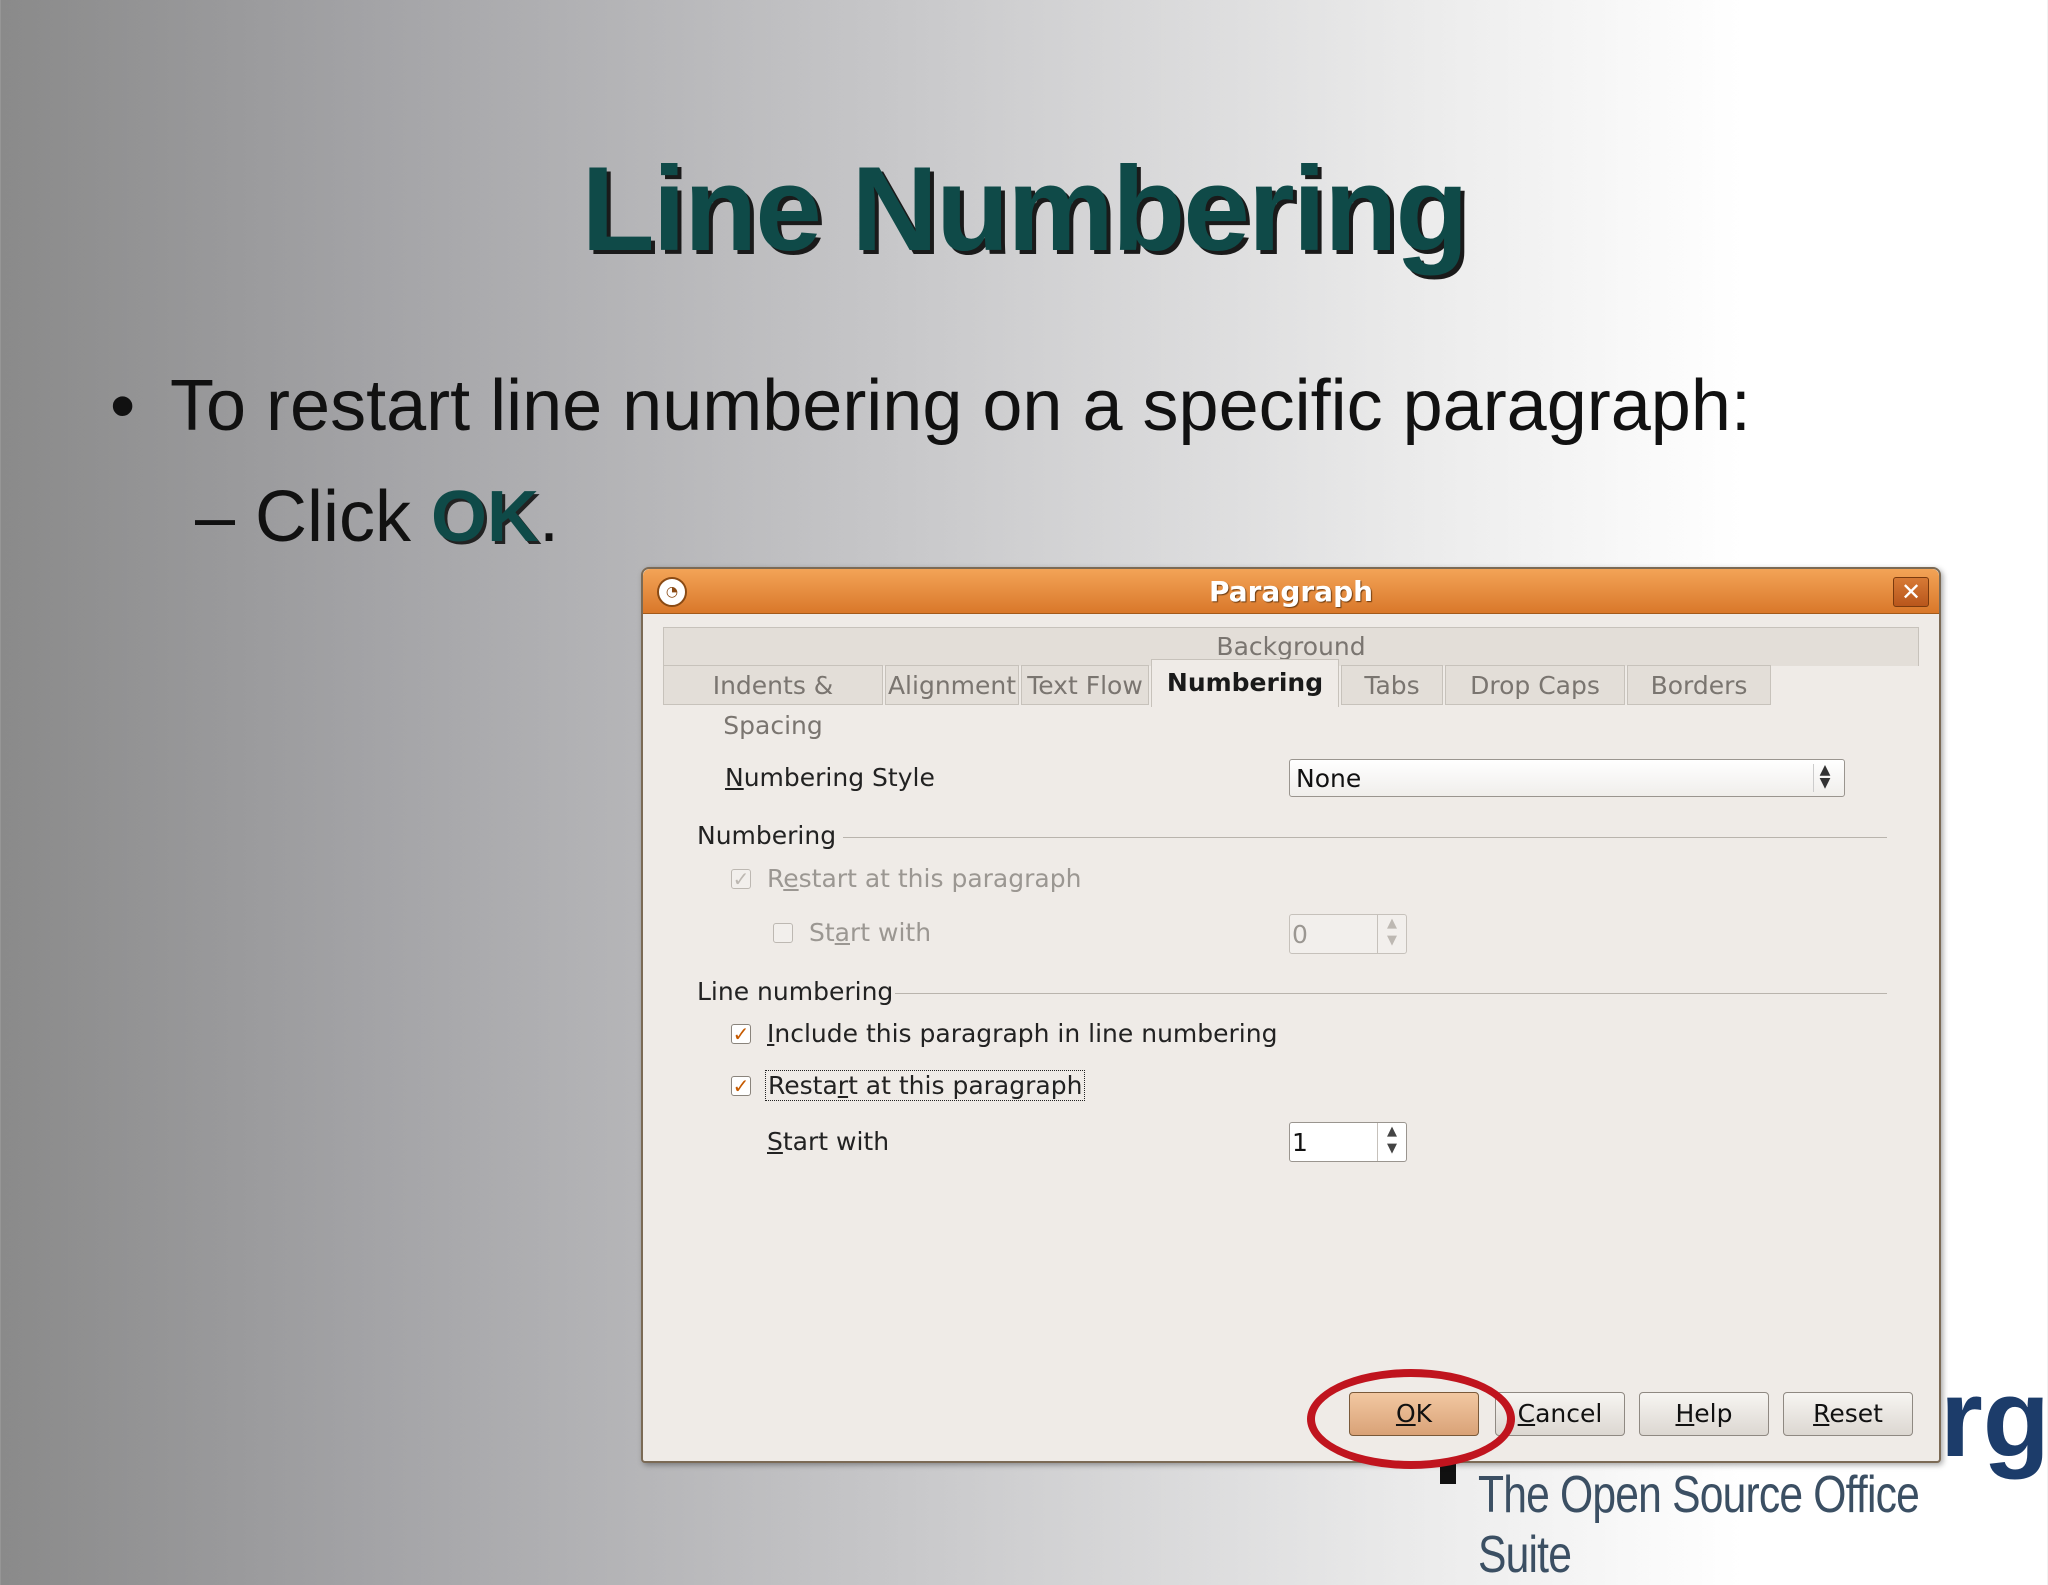  Describe the element at coordinates (1699, 1525) in the screenshot. I see `logo-tagline: The Open Source Office Suite` at that location.